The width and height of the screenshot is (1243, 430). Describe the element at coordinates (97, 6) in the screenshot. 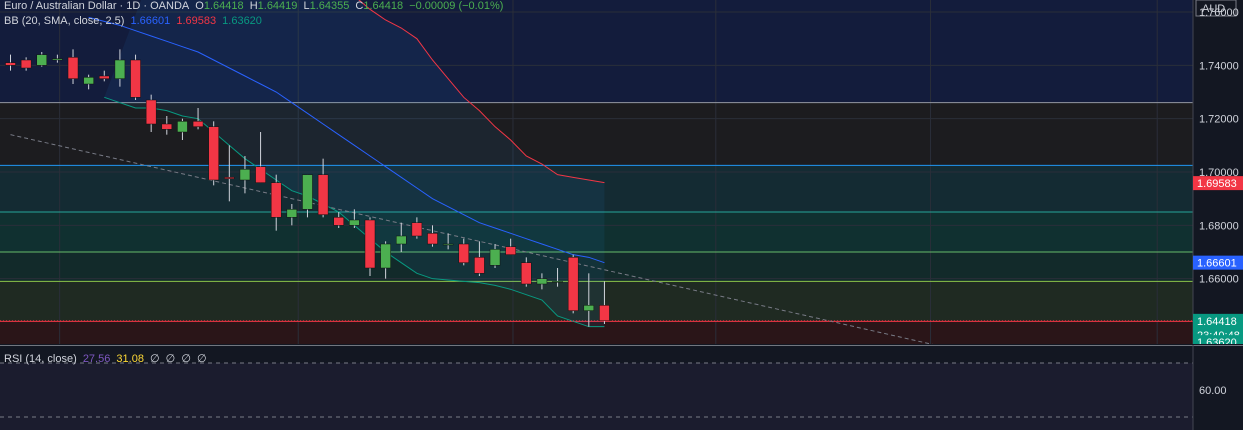

I see `symbol-title: Euro / Australian Dollar · 1D · OANDA` at that location.